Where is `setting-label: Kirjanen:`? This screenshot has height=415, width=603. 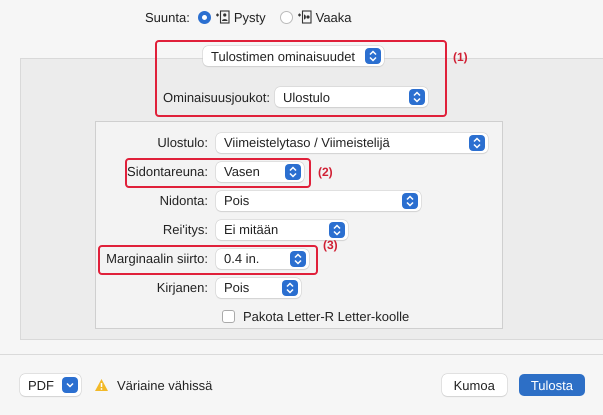 setting-label: Kirjanen: is located at coordinates (182, 287).